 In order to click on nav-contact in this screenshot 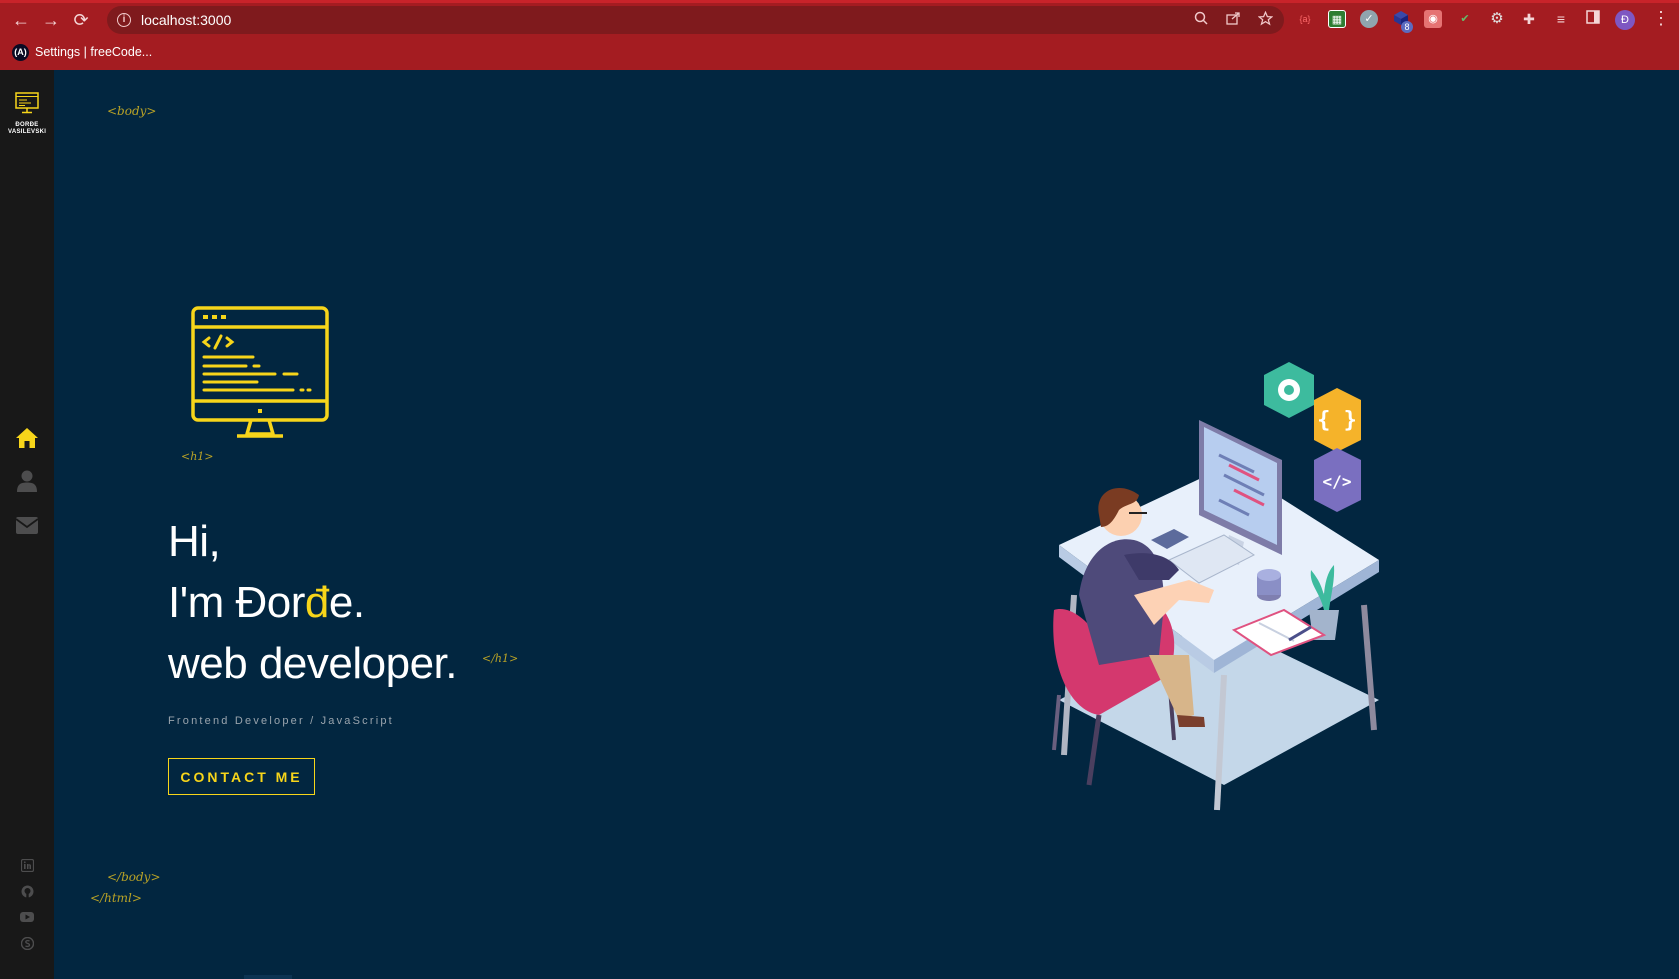, I will do `click(27, 525)`.